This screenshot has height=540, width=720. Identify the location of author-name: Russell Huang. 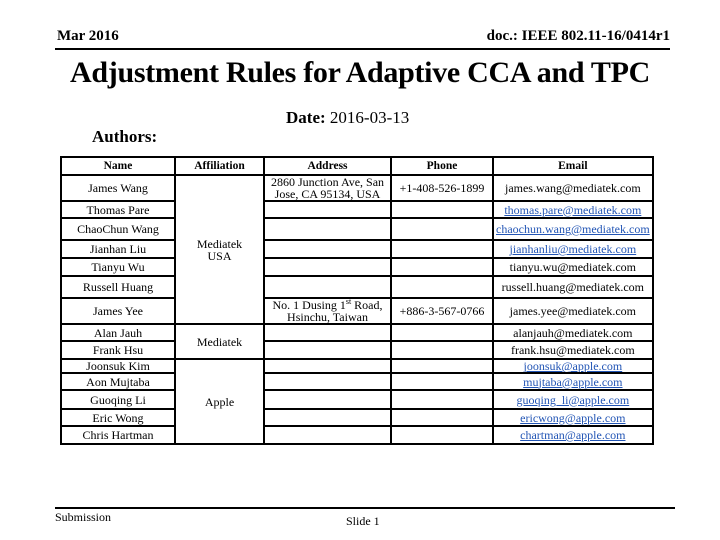
(118, 287).